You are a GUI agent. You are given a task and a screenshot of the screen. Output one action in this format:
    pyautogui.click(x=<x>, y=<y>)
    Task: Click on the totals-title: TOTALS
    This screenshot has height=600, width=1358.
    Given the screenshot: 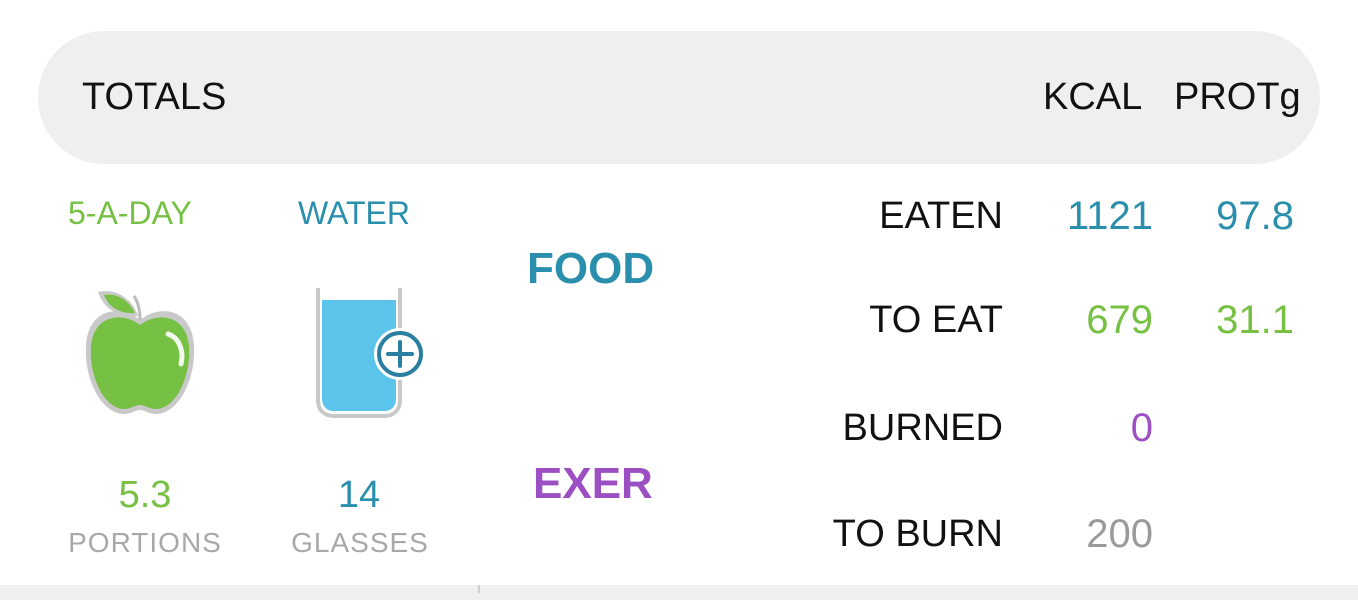 What is the action you would take?
    pyautogui.click(x=154, y=97)
    